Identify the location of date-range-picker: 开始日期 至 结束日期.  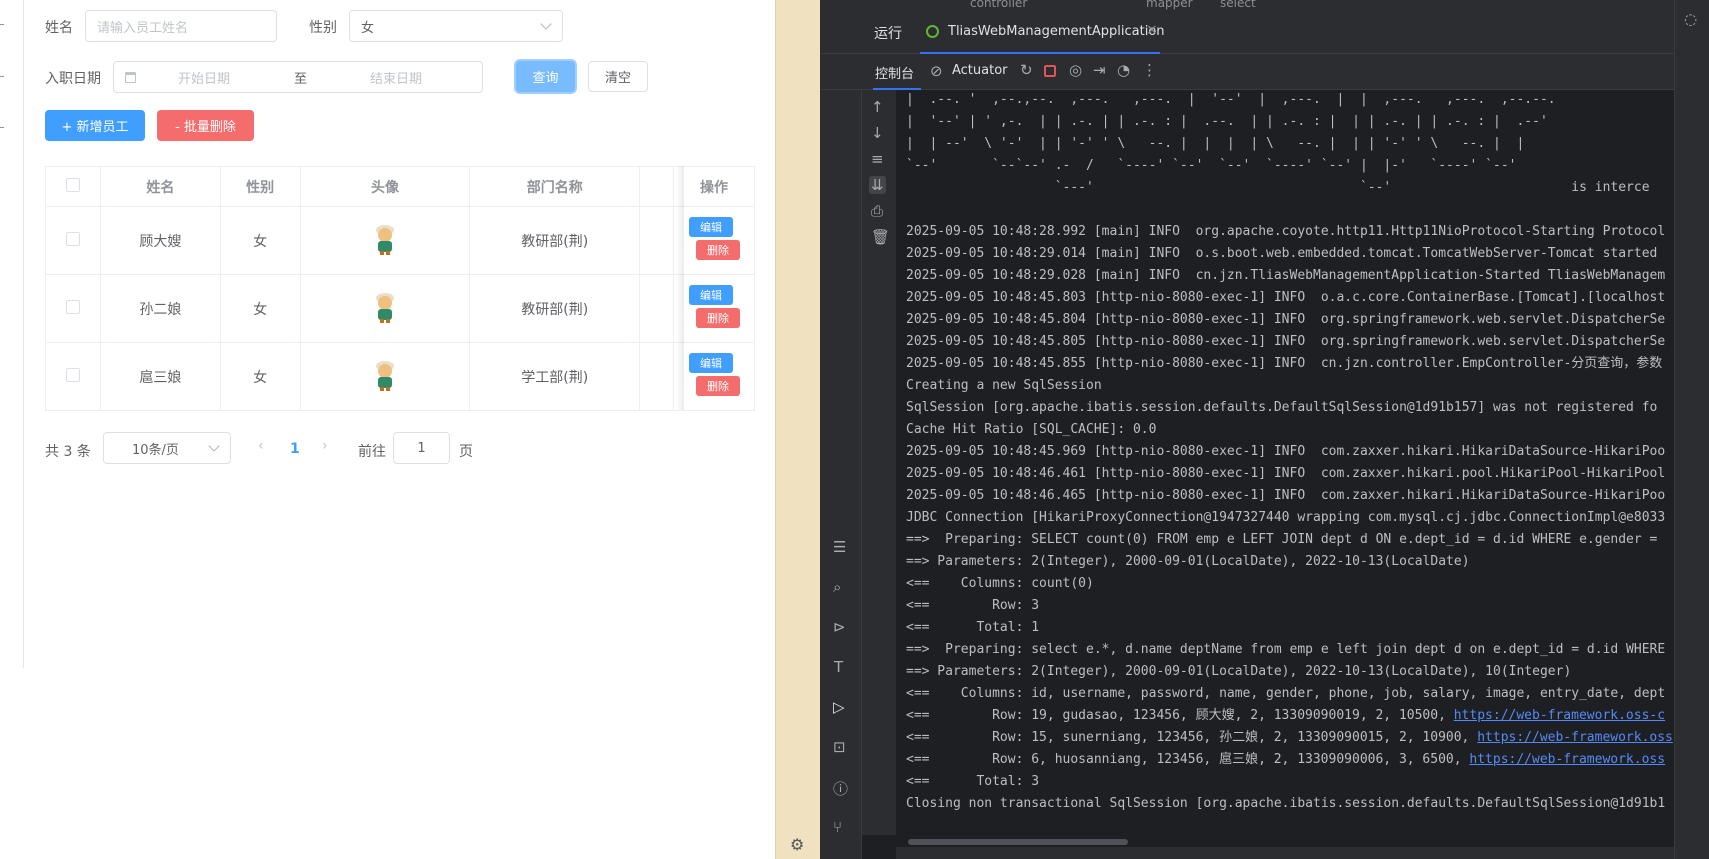
(298, 77).